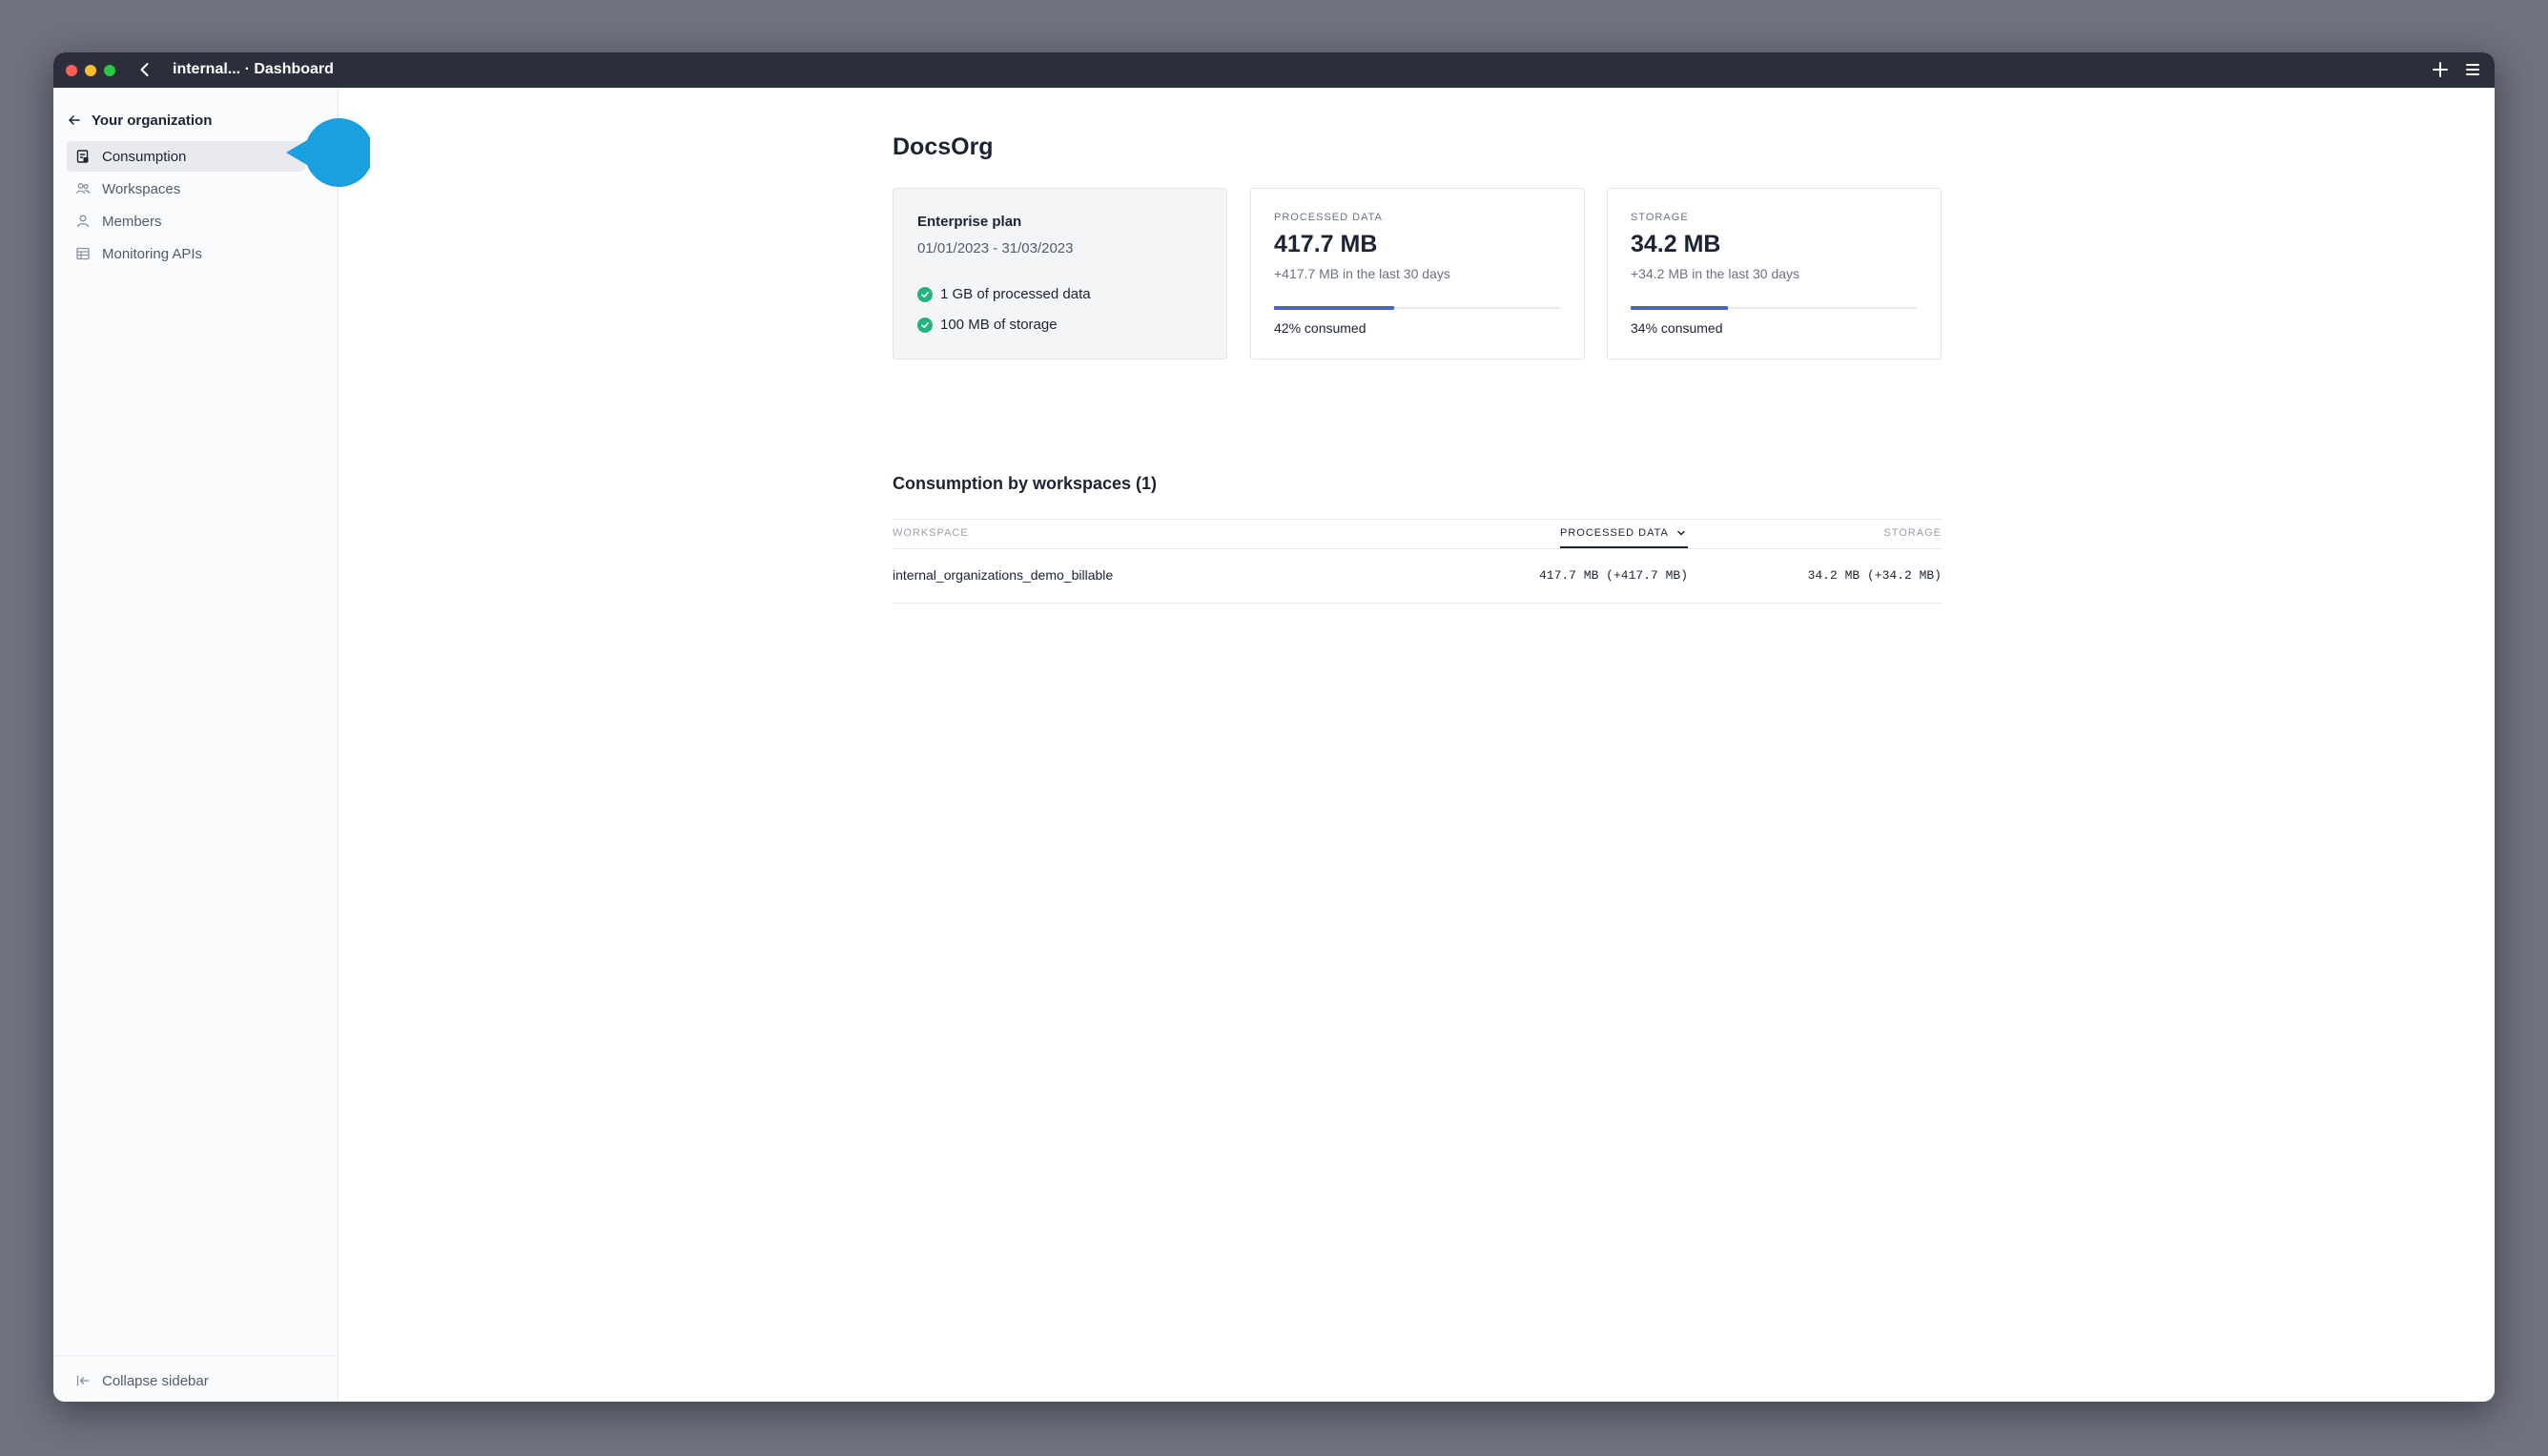 The height and width of the screenshot is (1456, 2548). I want to click on processed-data-cell: 417.7 MB (+417.7 MB), so click(1613, 575).